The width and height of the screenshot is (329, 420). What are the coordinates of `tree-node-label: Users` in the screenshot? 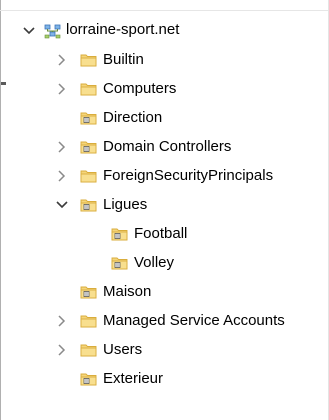 It's located at (123, 349).